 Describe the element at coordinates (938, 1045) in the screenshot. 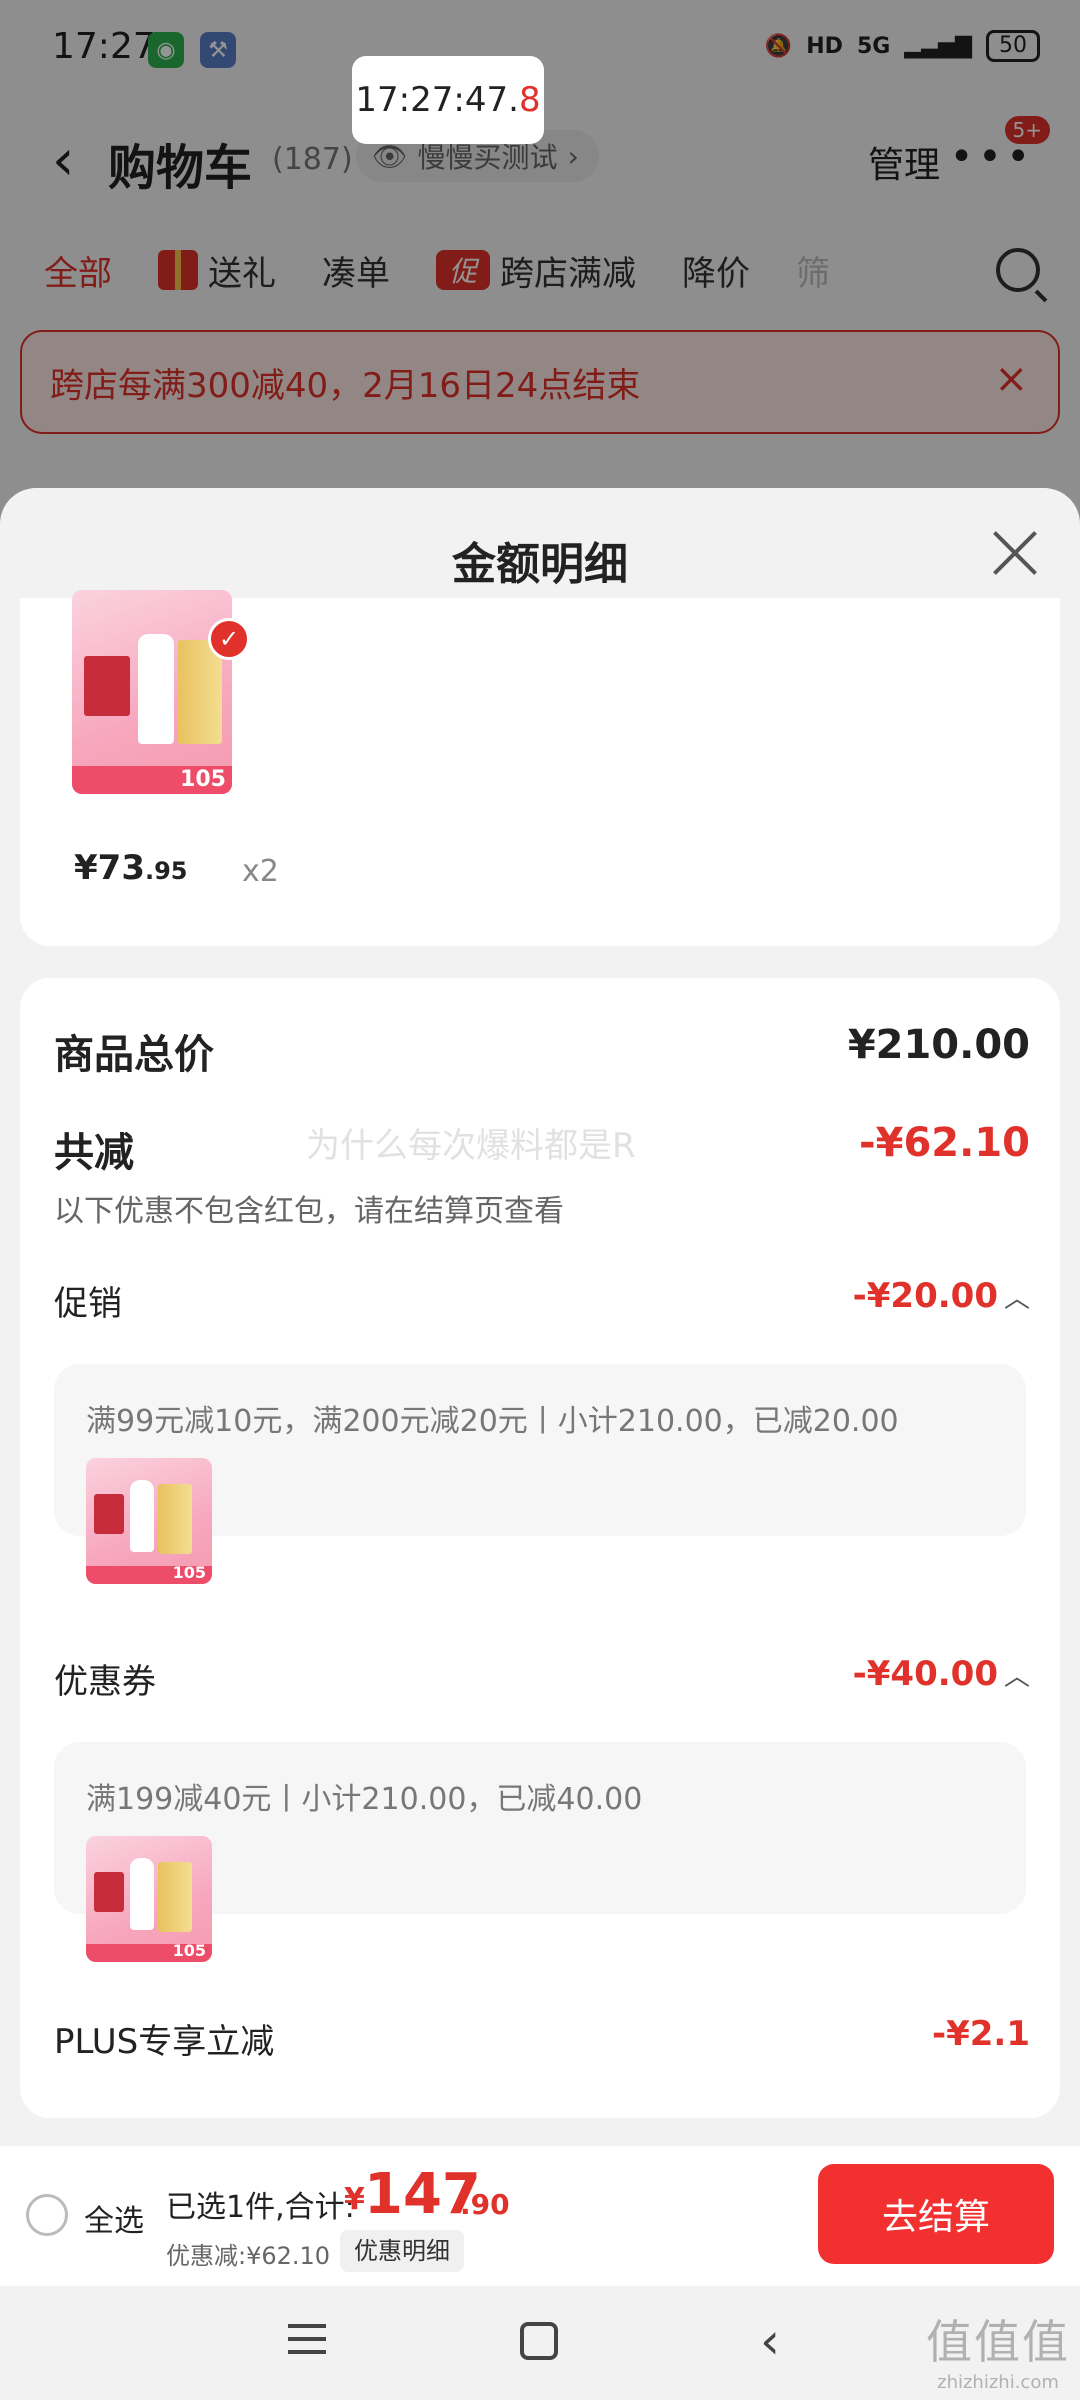

I see `total-value: ¥210.00` at that location.